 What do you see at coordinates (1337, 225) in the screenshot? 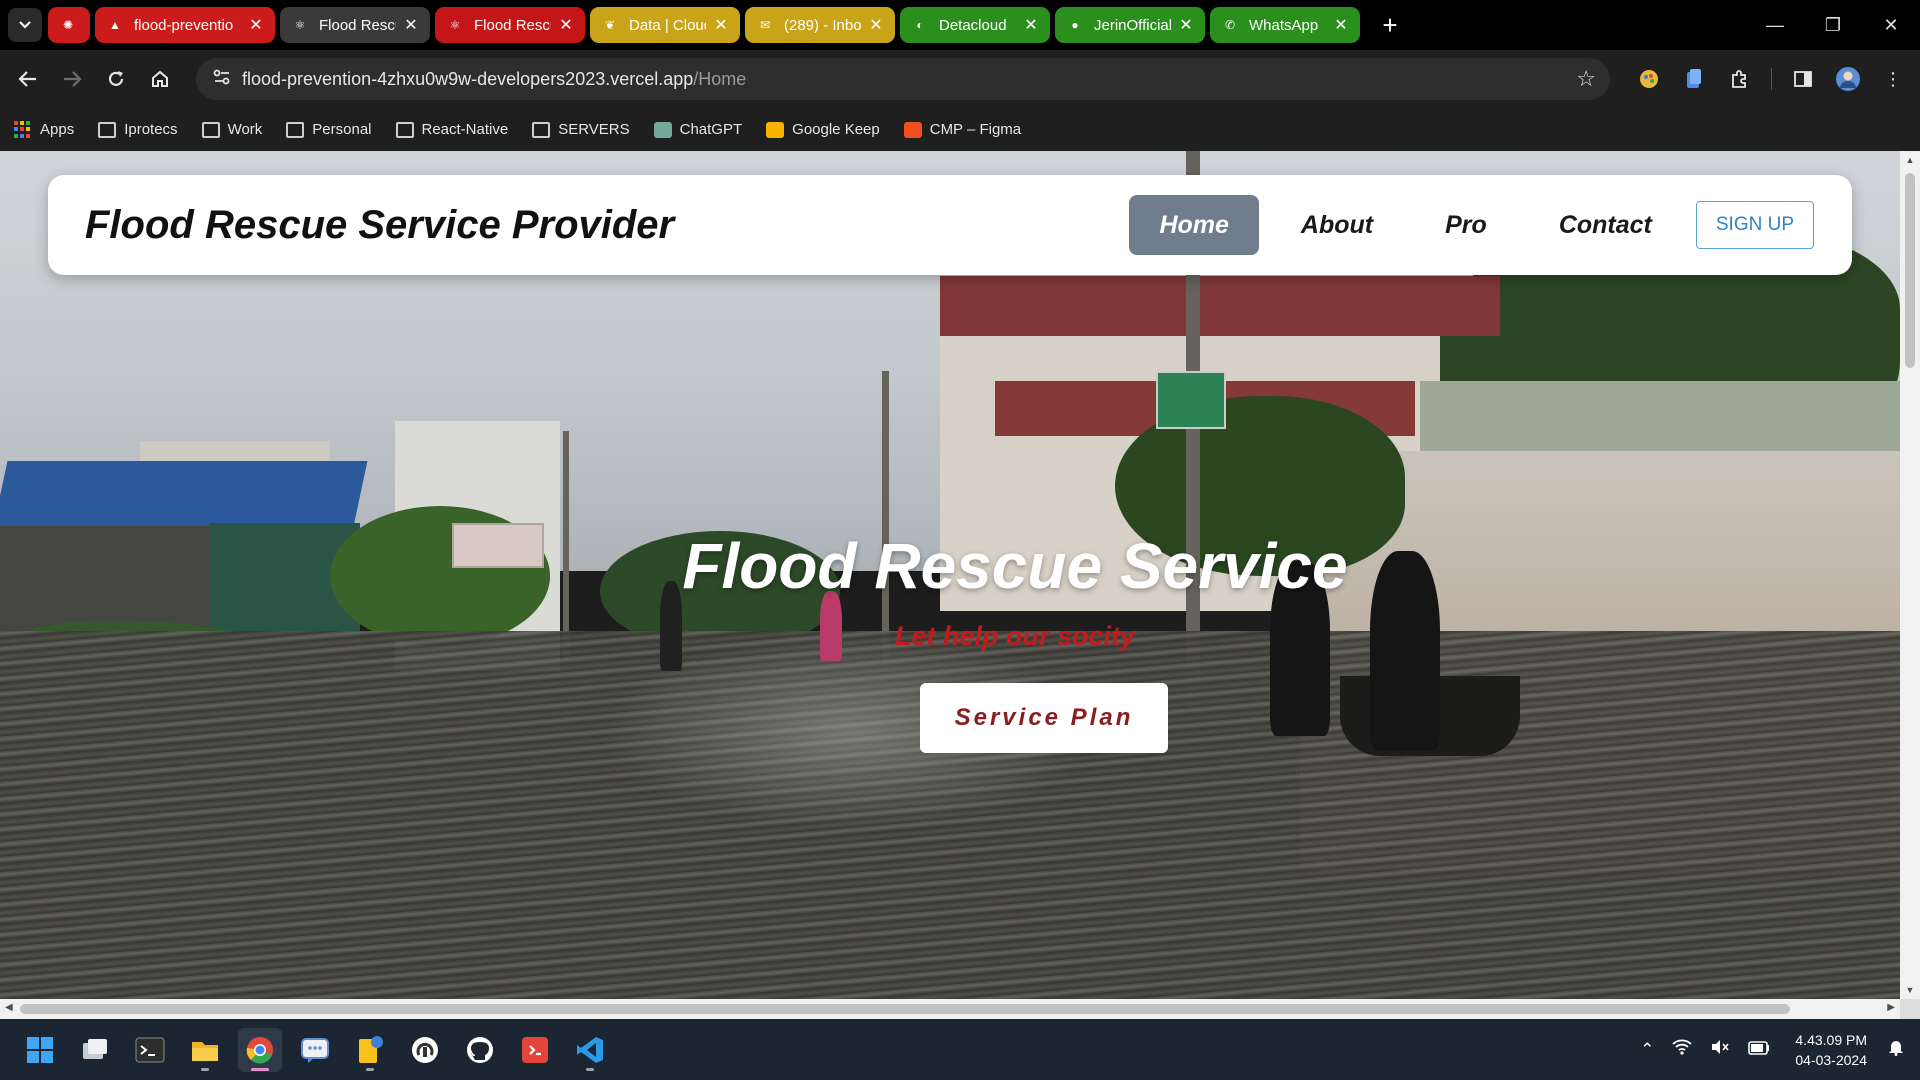
I see `nav-link-about: About` at bounding box center [1337, 225].